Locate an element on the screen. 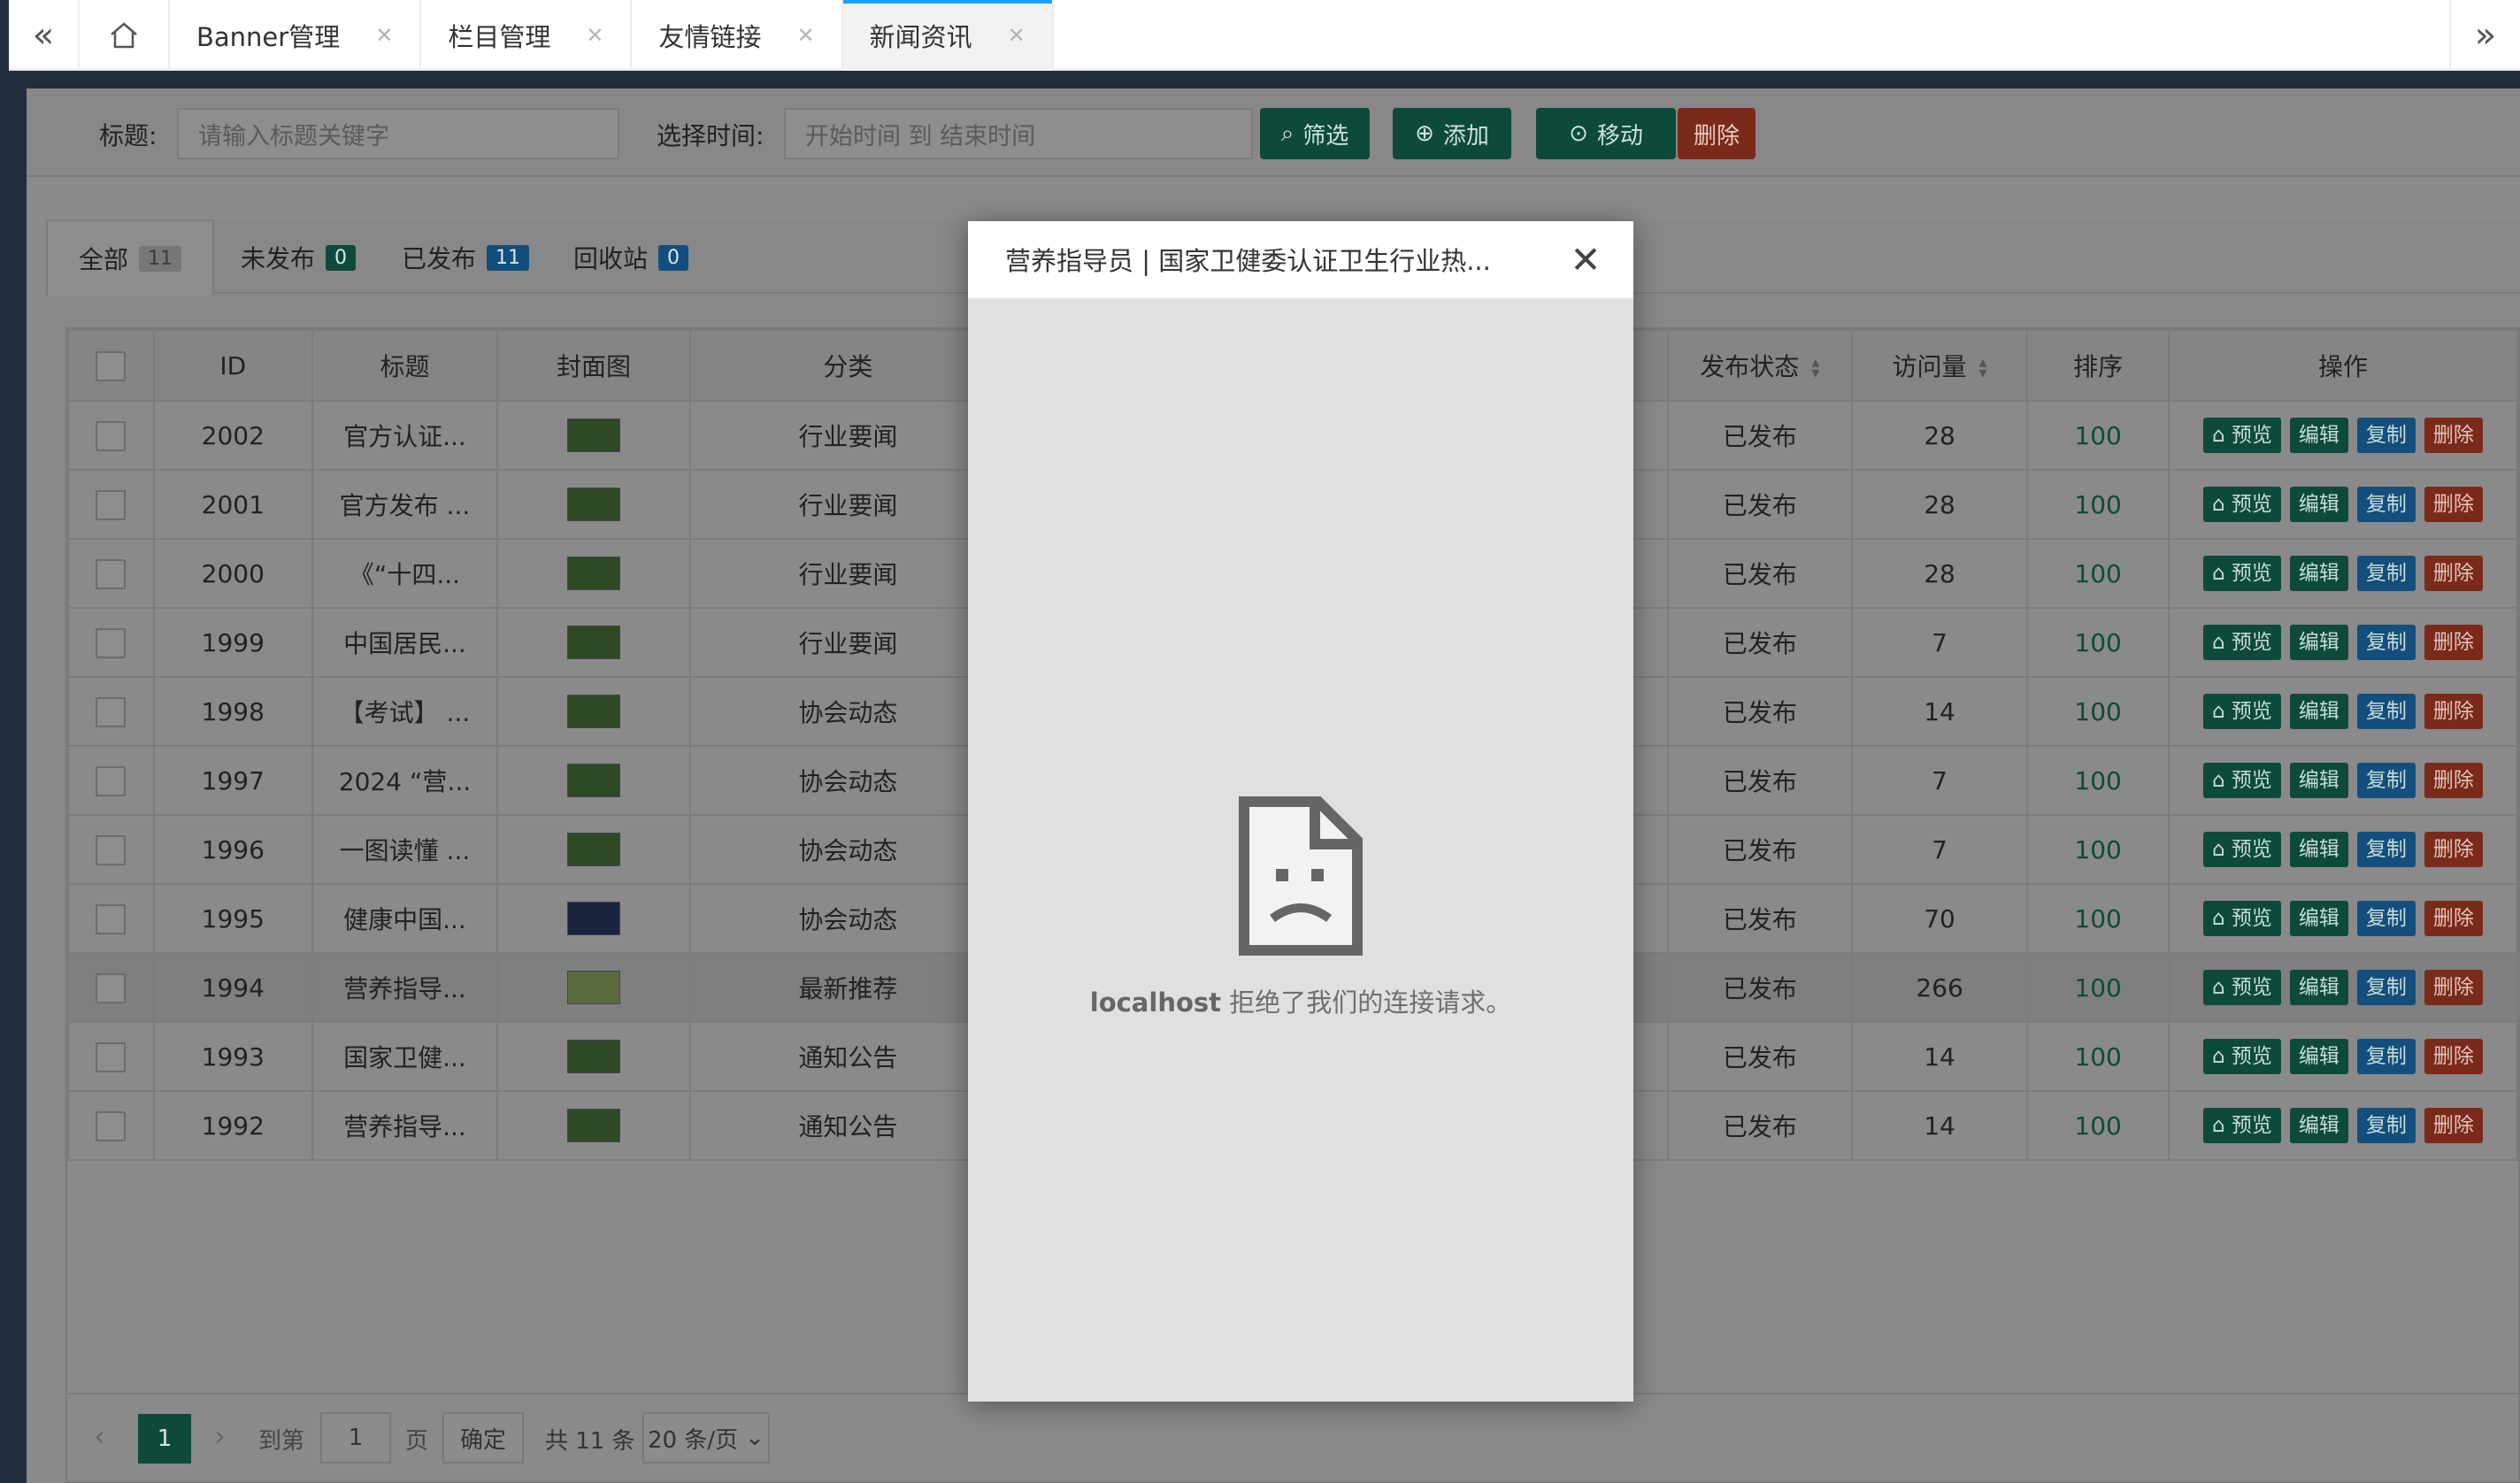 This screenshot has width=2520, height=1483. filter-button: ⌕ 筛选 is located at coordinates (1315, 133).